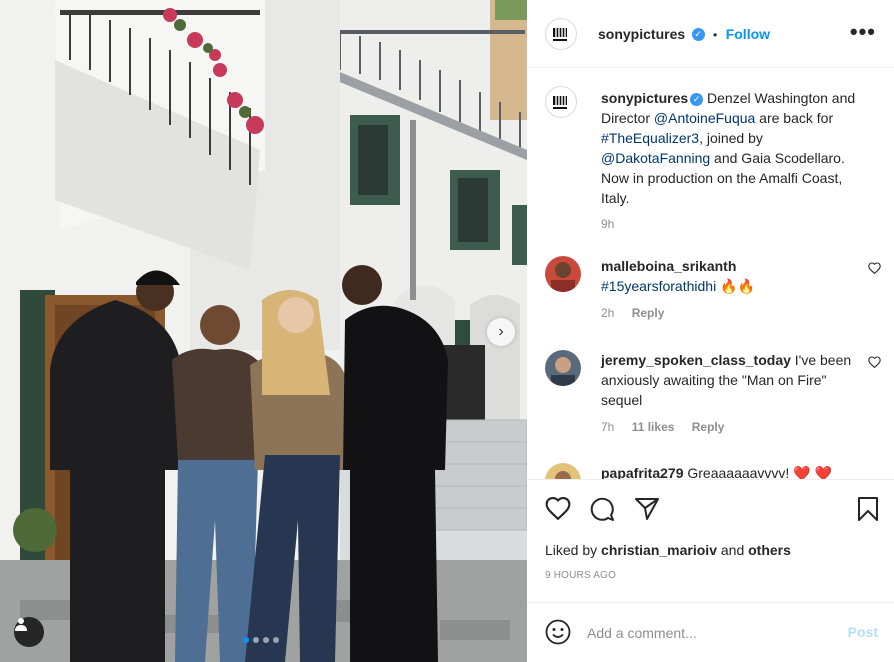 The width and height of the screenshot is (894, 662). Describe the element at coordinates (732, 550) in the screenshot. I see `liked-by-middle: and` at that location.